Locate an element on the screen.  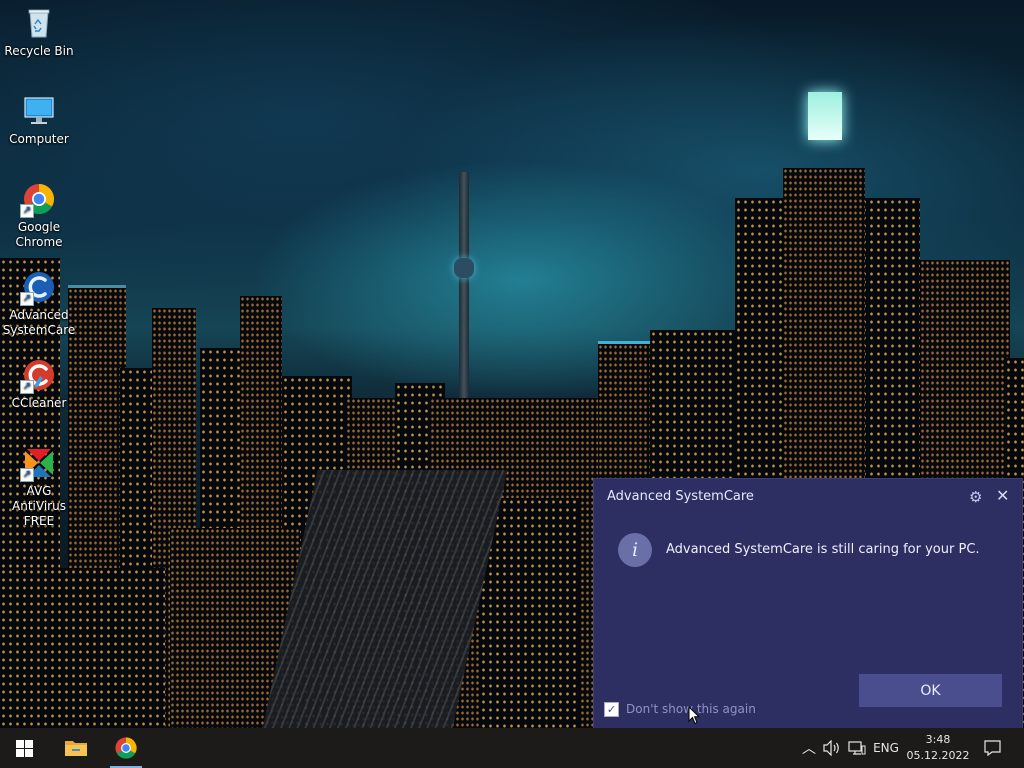
action-center-icon is located at coordinates (992, 748).